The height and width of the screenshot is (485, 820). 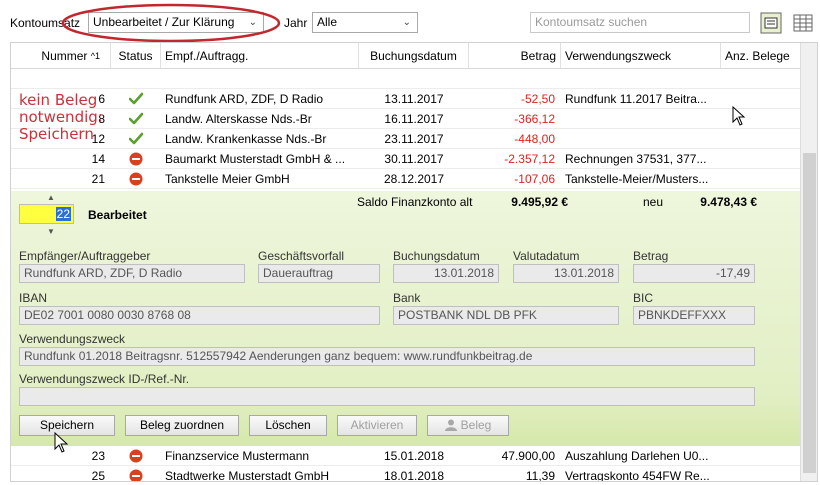 What do you see at coordinates (694, 315) in the screenshot?
I see `bic-field: PBNKDEFFXXX` at bounding box center [694, 315].